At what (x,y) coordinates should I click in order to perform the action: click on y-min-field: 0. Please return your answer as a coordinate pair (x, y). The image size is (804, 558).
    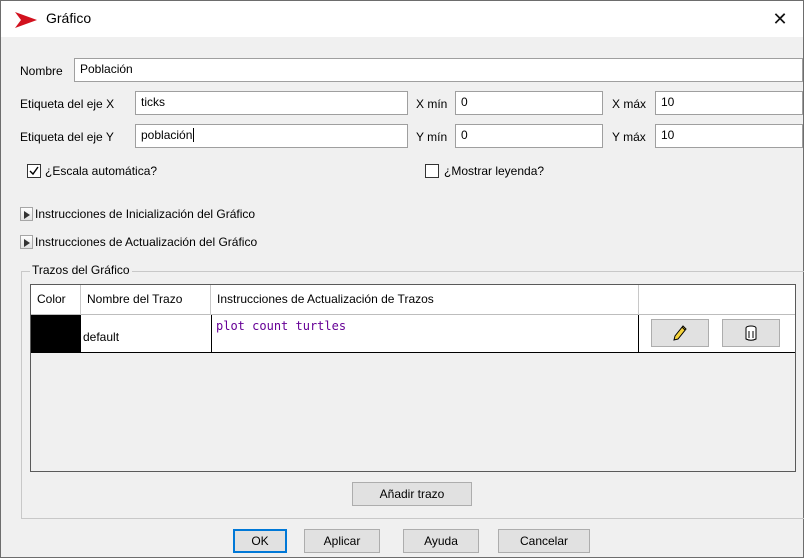
    Looking at the image, I should click on (529, 136).